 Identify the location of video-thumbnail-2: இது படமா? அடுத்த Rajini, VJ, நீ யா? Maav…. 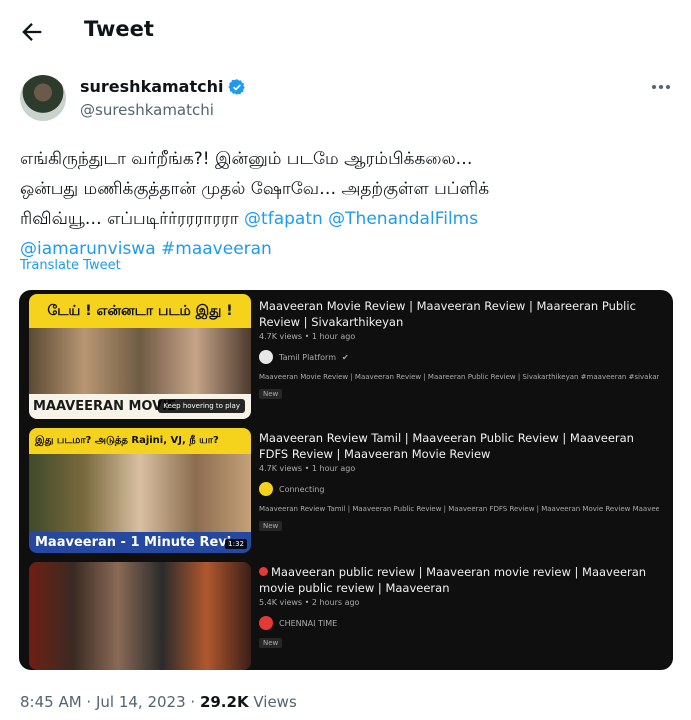
(140, 490).